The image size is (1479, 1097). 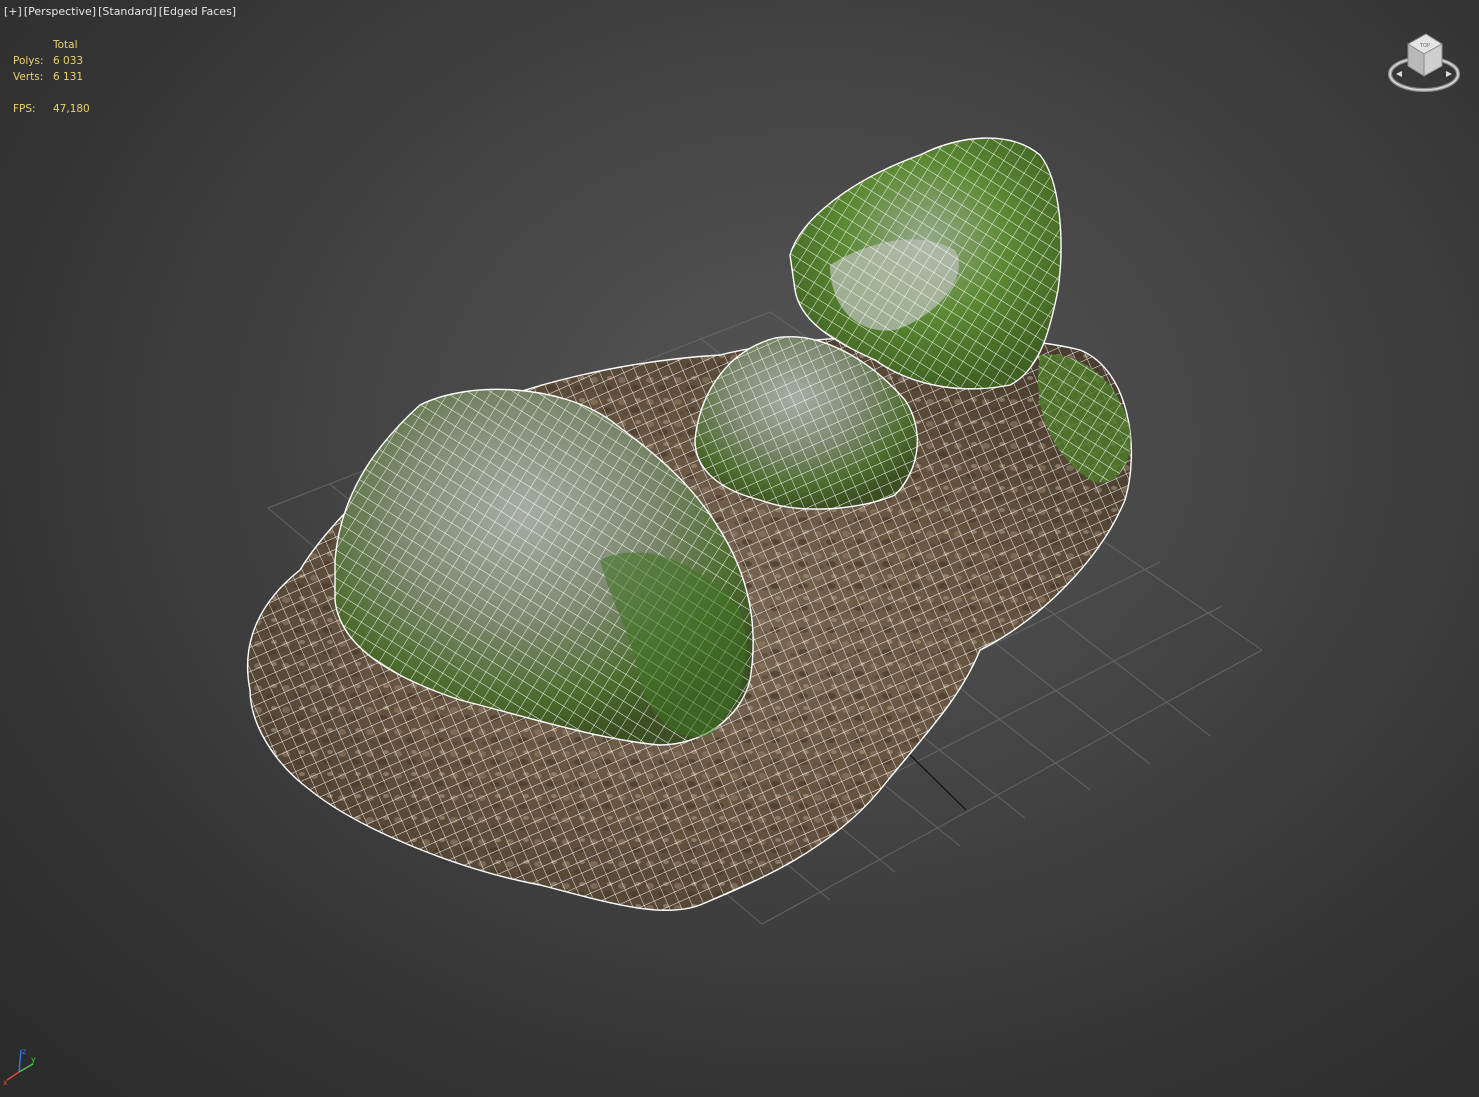 I want to click on stats-fps-label: FPS:, so click(x=24, y=109).